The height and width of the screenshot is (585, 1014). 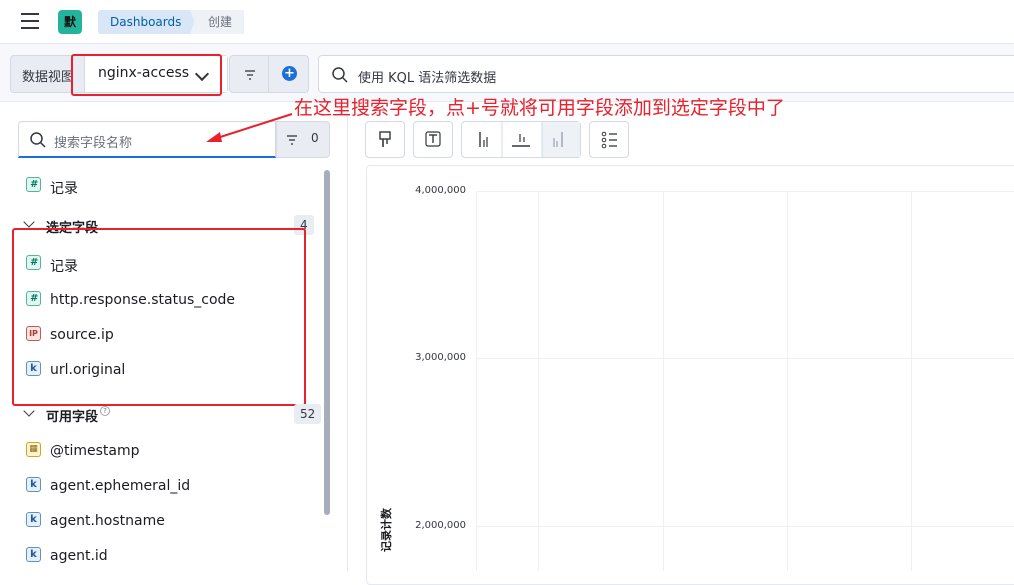 I want to click on available-field-item: agent.id, so click(x=79, y=556).